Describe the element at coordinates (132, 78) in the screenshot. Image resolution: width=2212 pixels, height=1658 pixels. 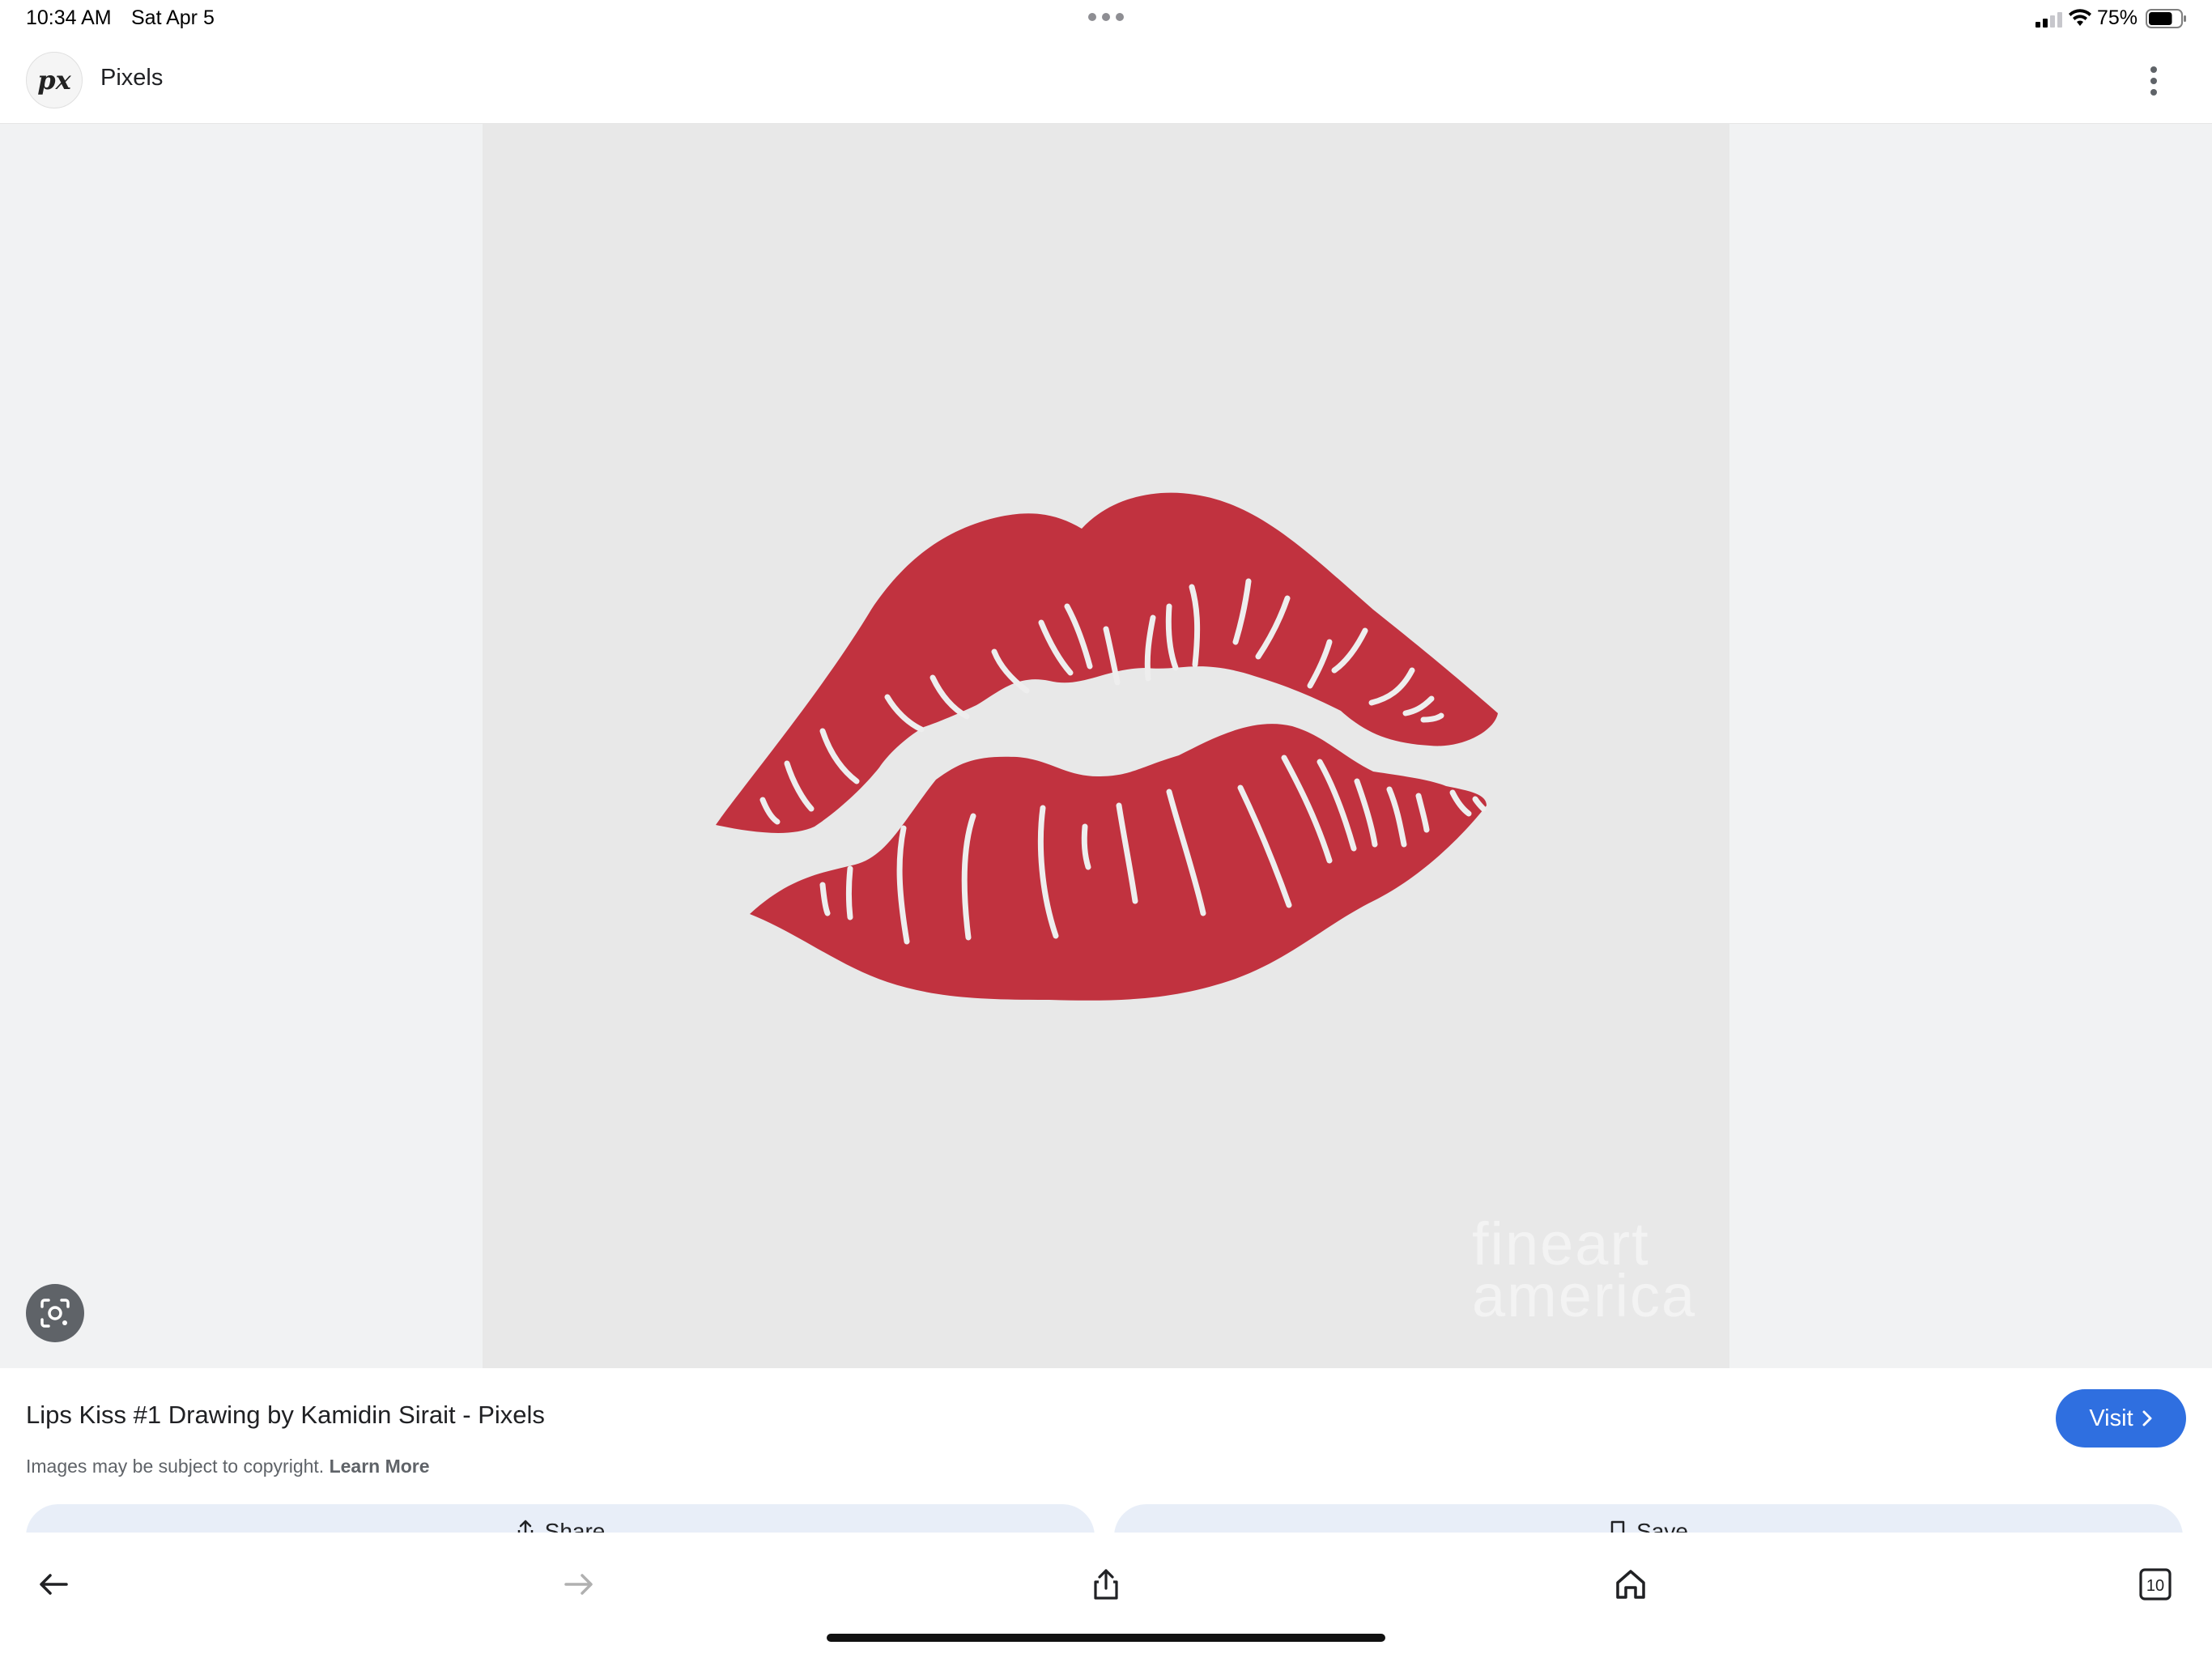
I see `site-name: Pixels` at that location.